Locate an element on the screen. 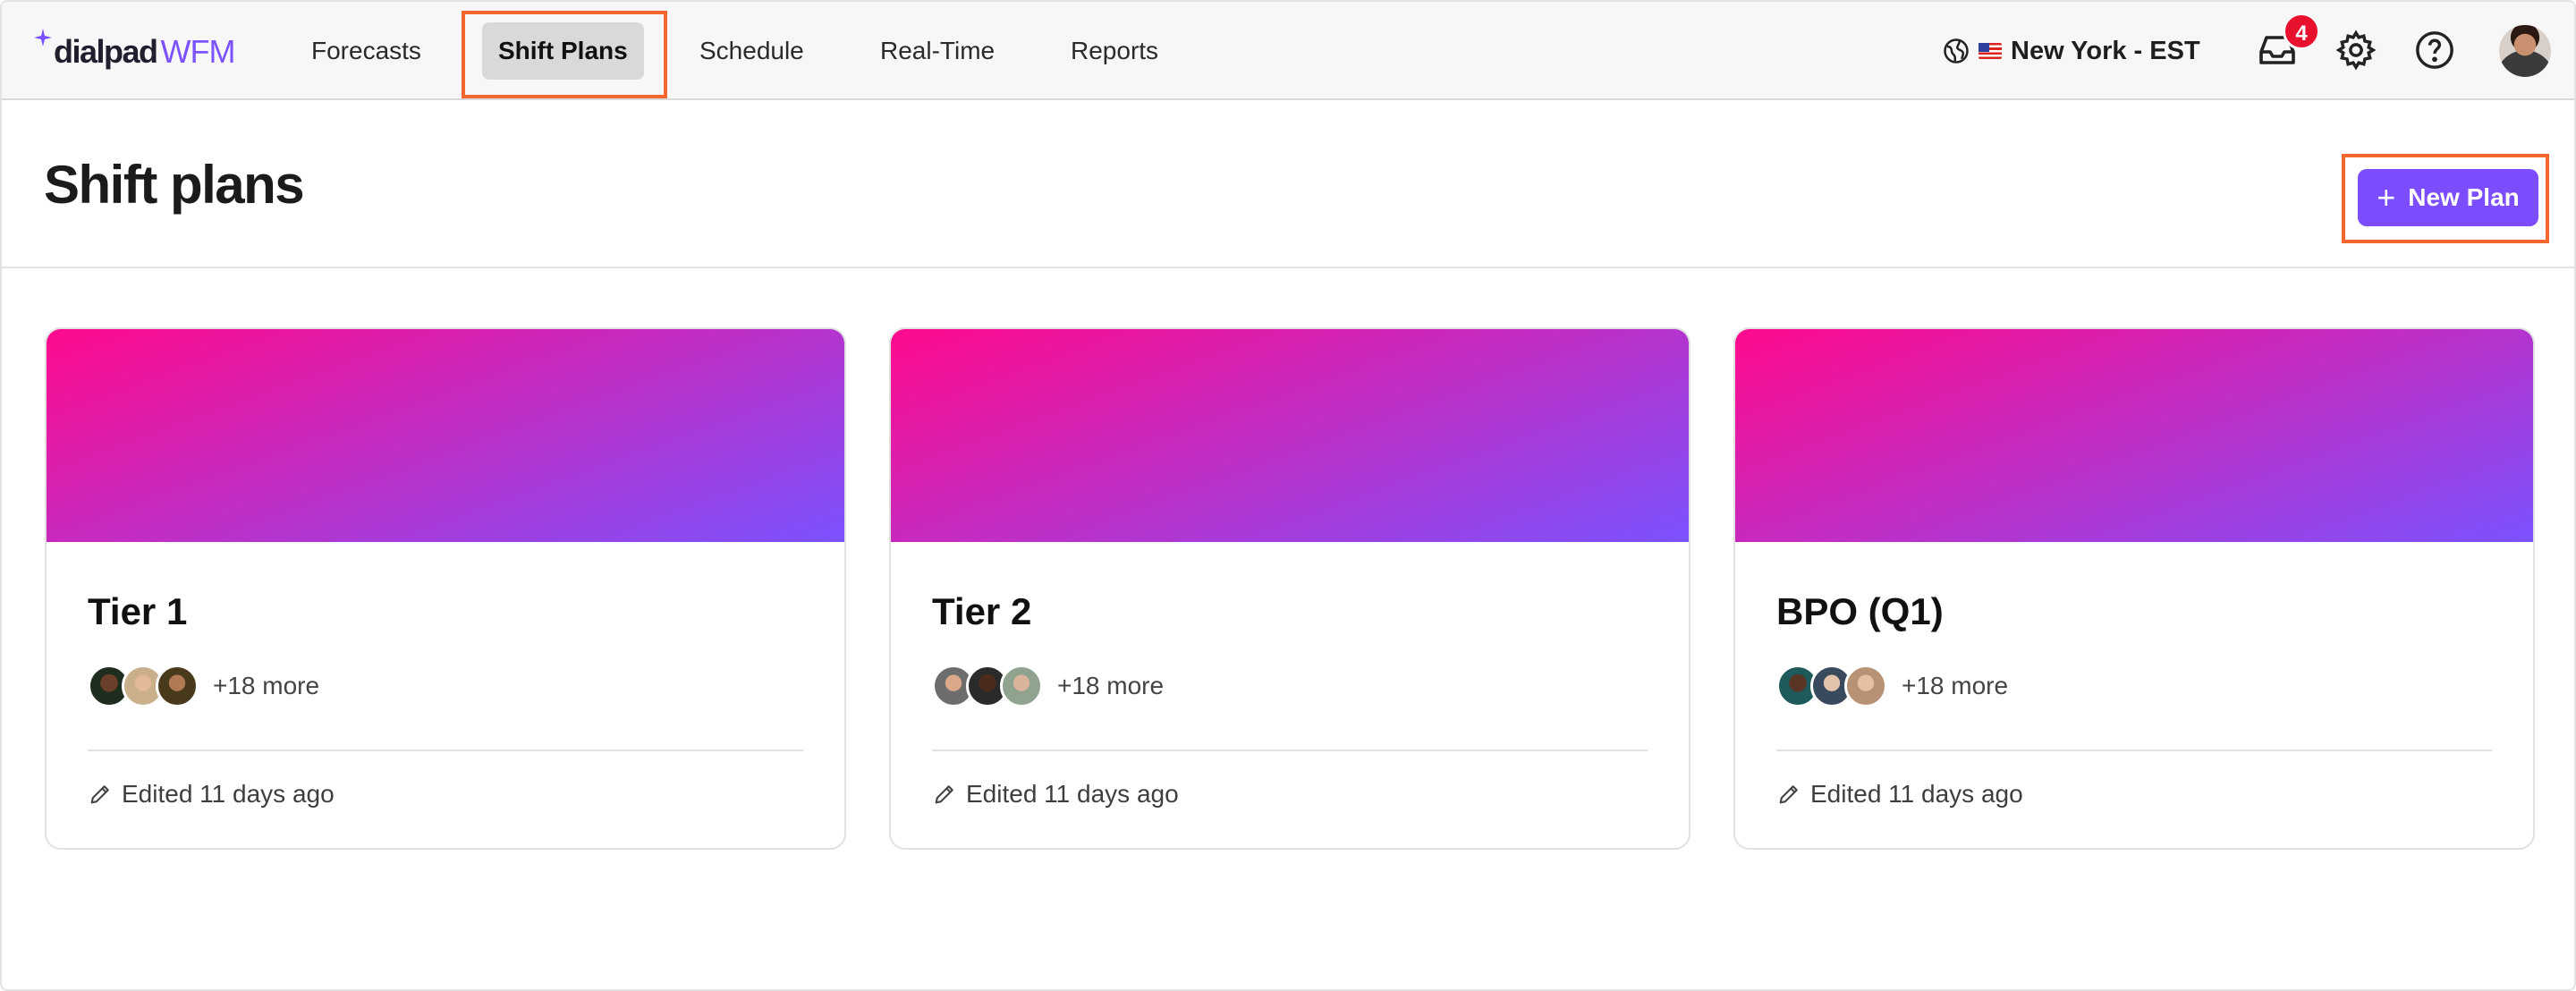 This screenshot has height=991, width=2576. timezone-selector: New York - EST is located at coordinates (2071, 51).